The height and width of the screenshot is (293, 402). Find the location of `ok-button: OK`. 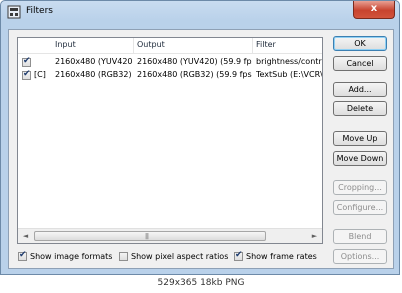

ok-button: OK is located at coordinates (360, 43).